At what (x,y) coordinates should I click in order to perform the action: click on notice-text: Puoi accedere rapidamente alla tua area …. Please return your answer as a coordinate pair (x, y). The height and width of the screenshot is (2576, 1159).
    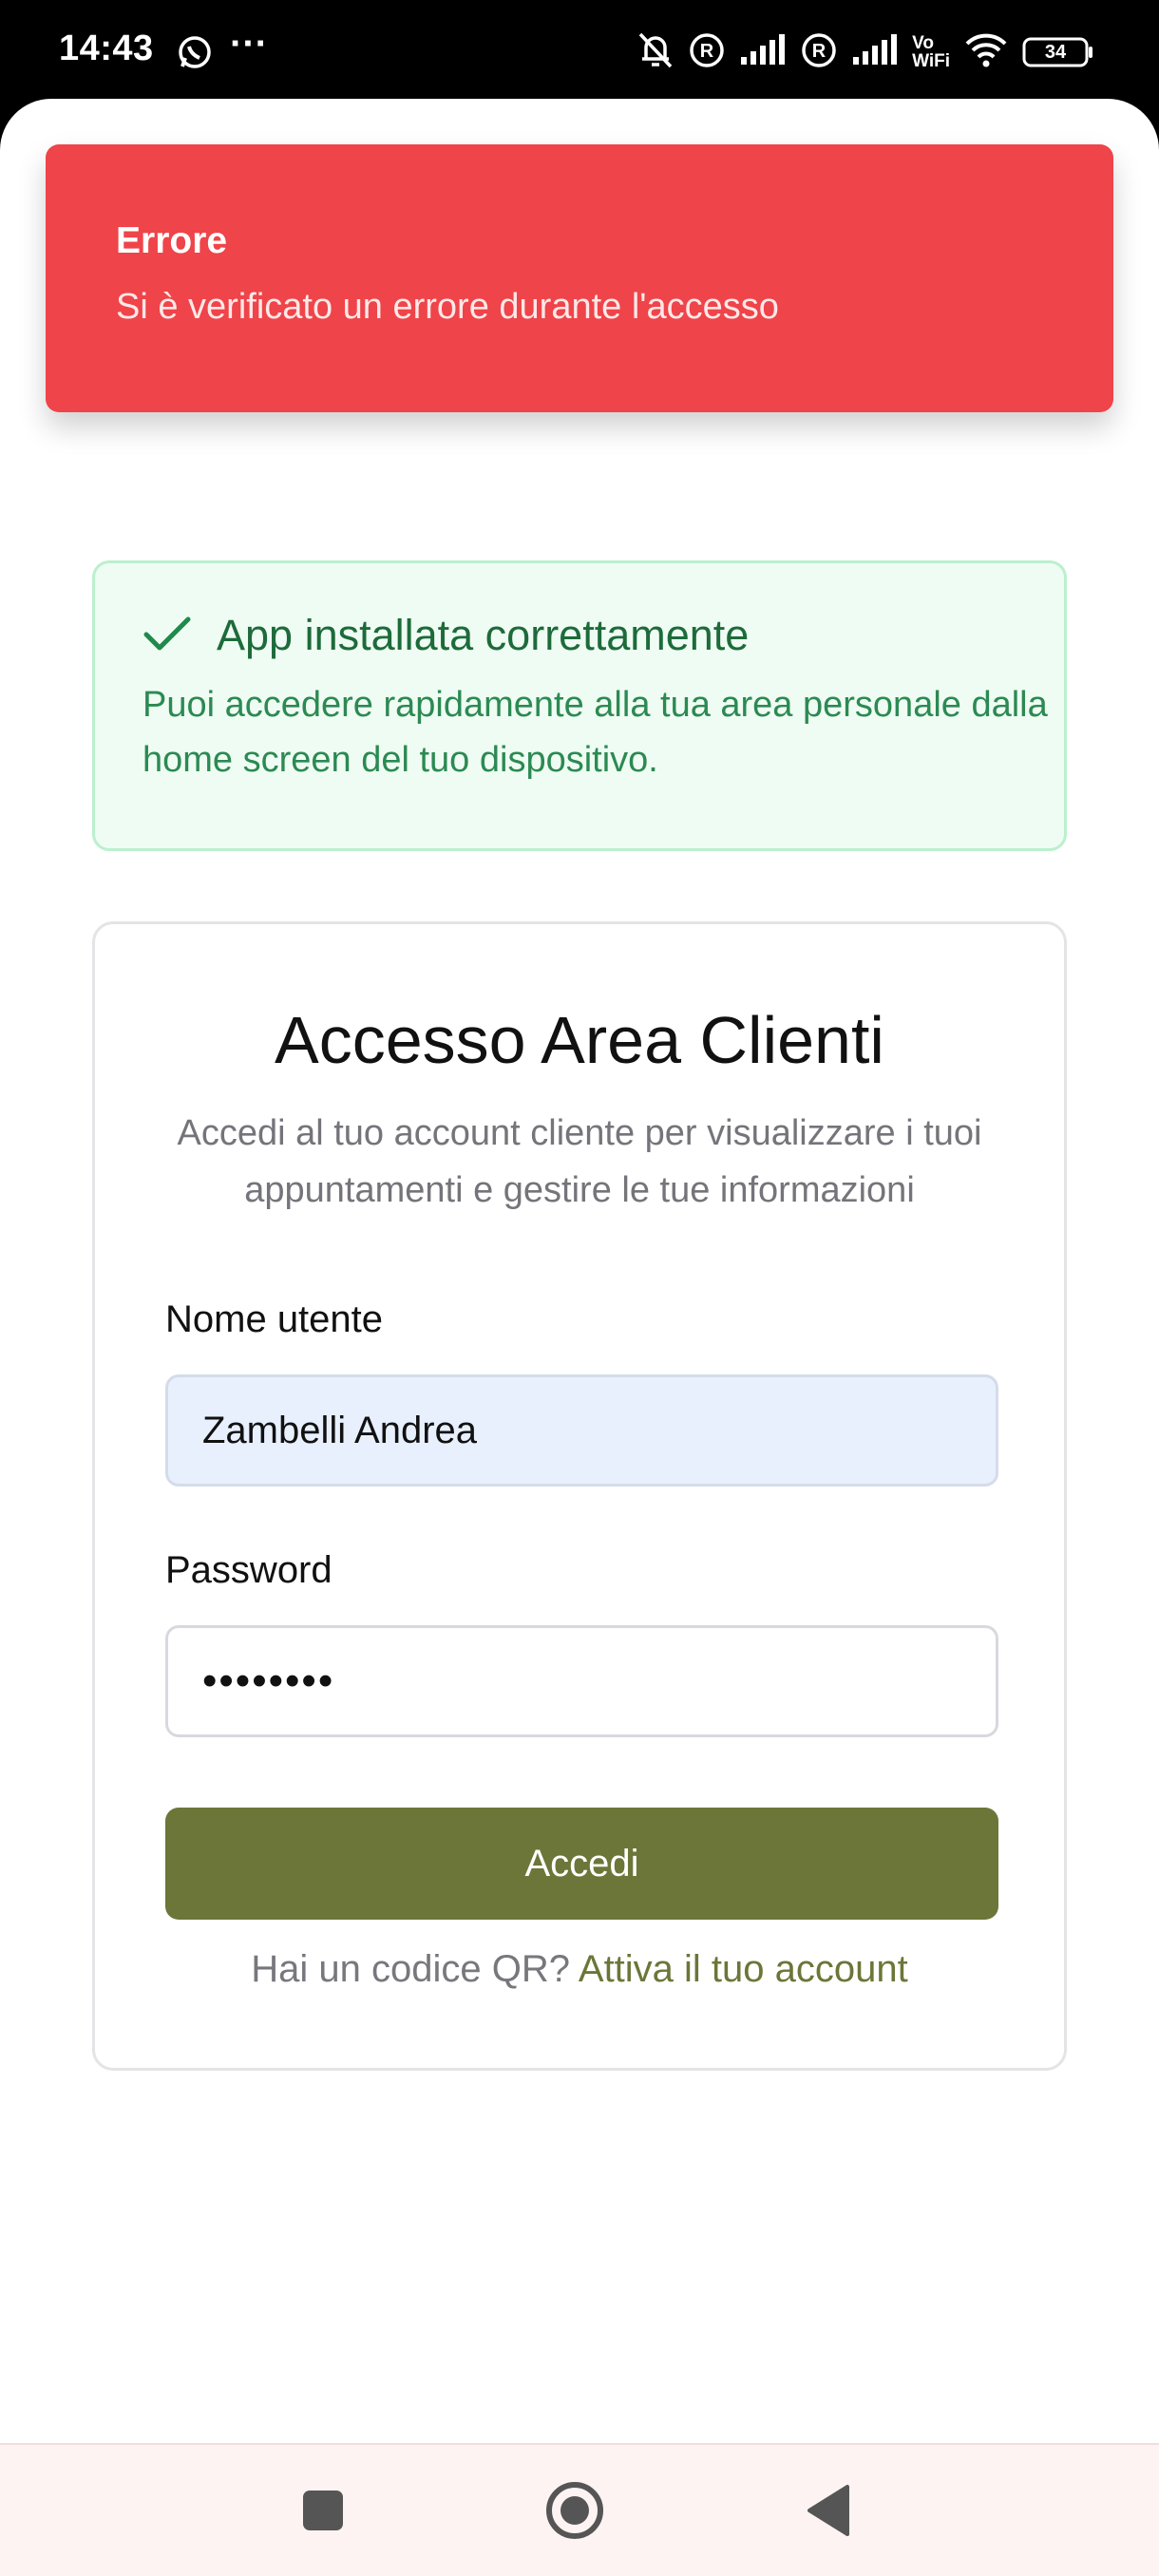
    Looking at the image, I should click on (595, 732).